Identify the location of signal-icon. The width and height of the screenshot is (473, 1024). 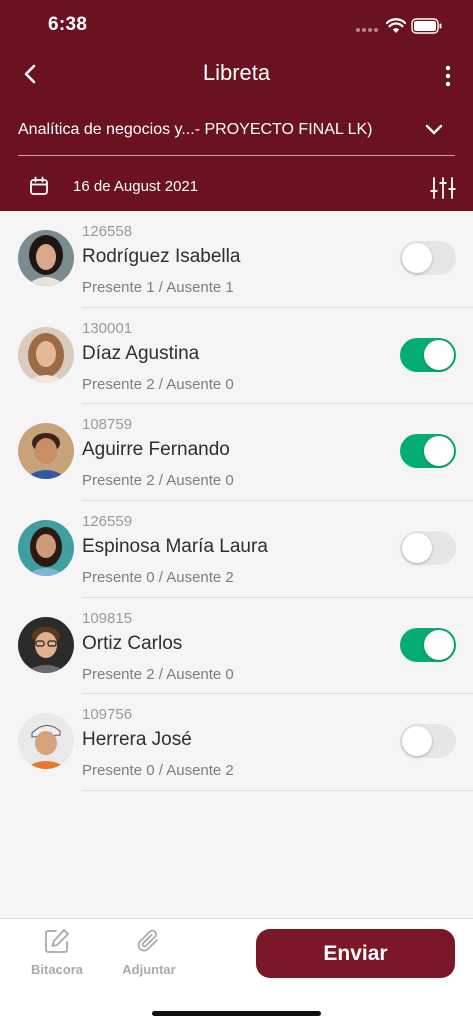
(367, 30).